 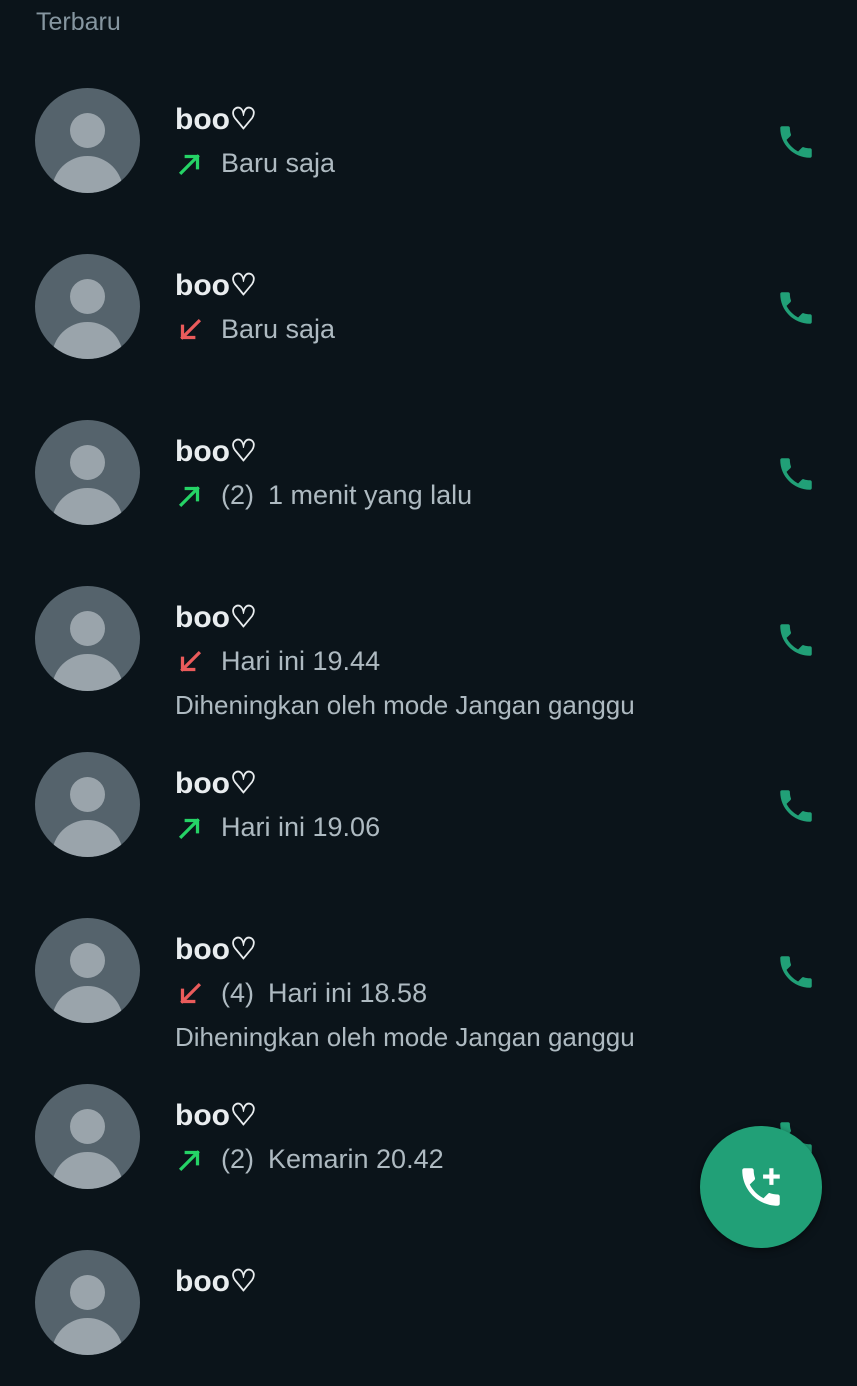 I want to click on call-log-row: boo♡ (2) 1 menit yang lalu, so click(x=428, y=473).